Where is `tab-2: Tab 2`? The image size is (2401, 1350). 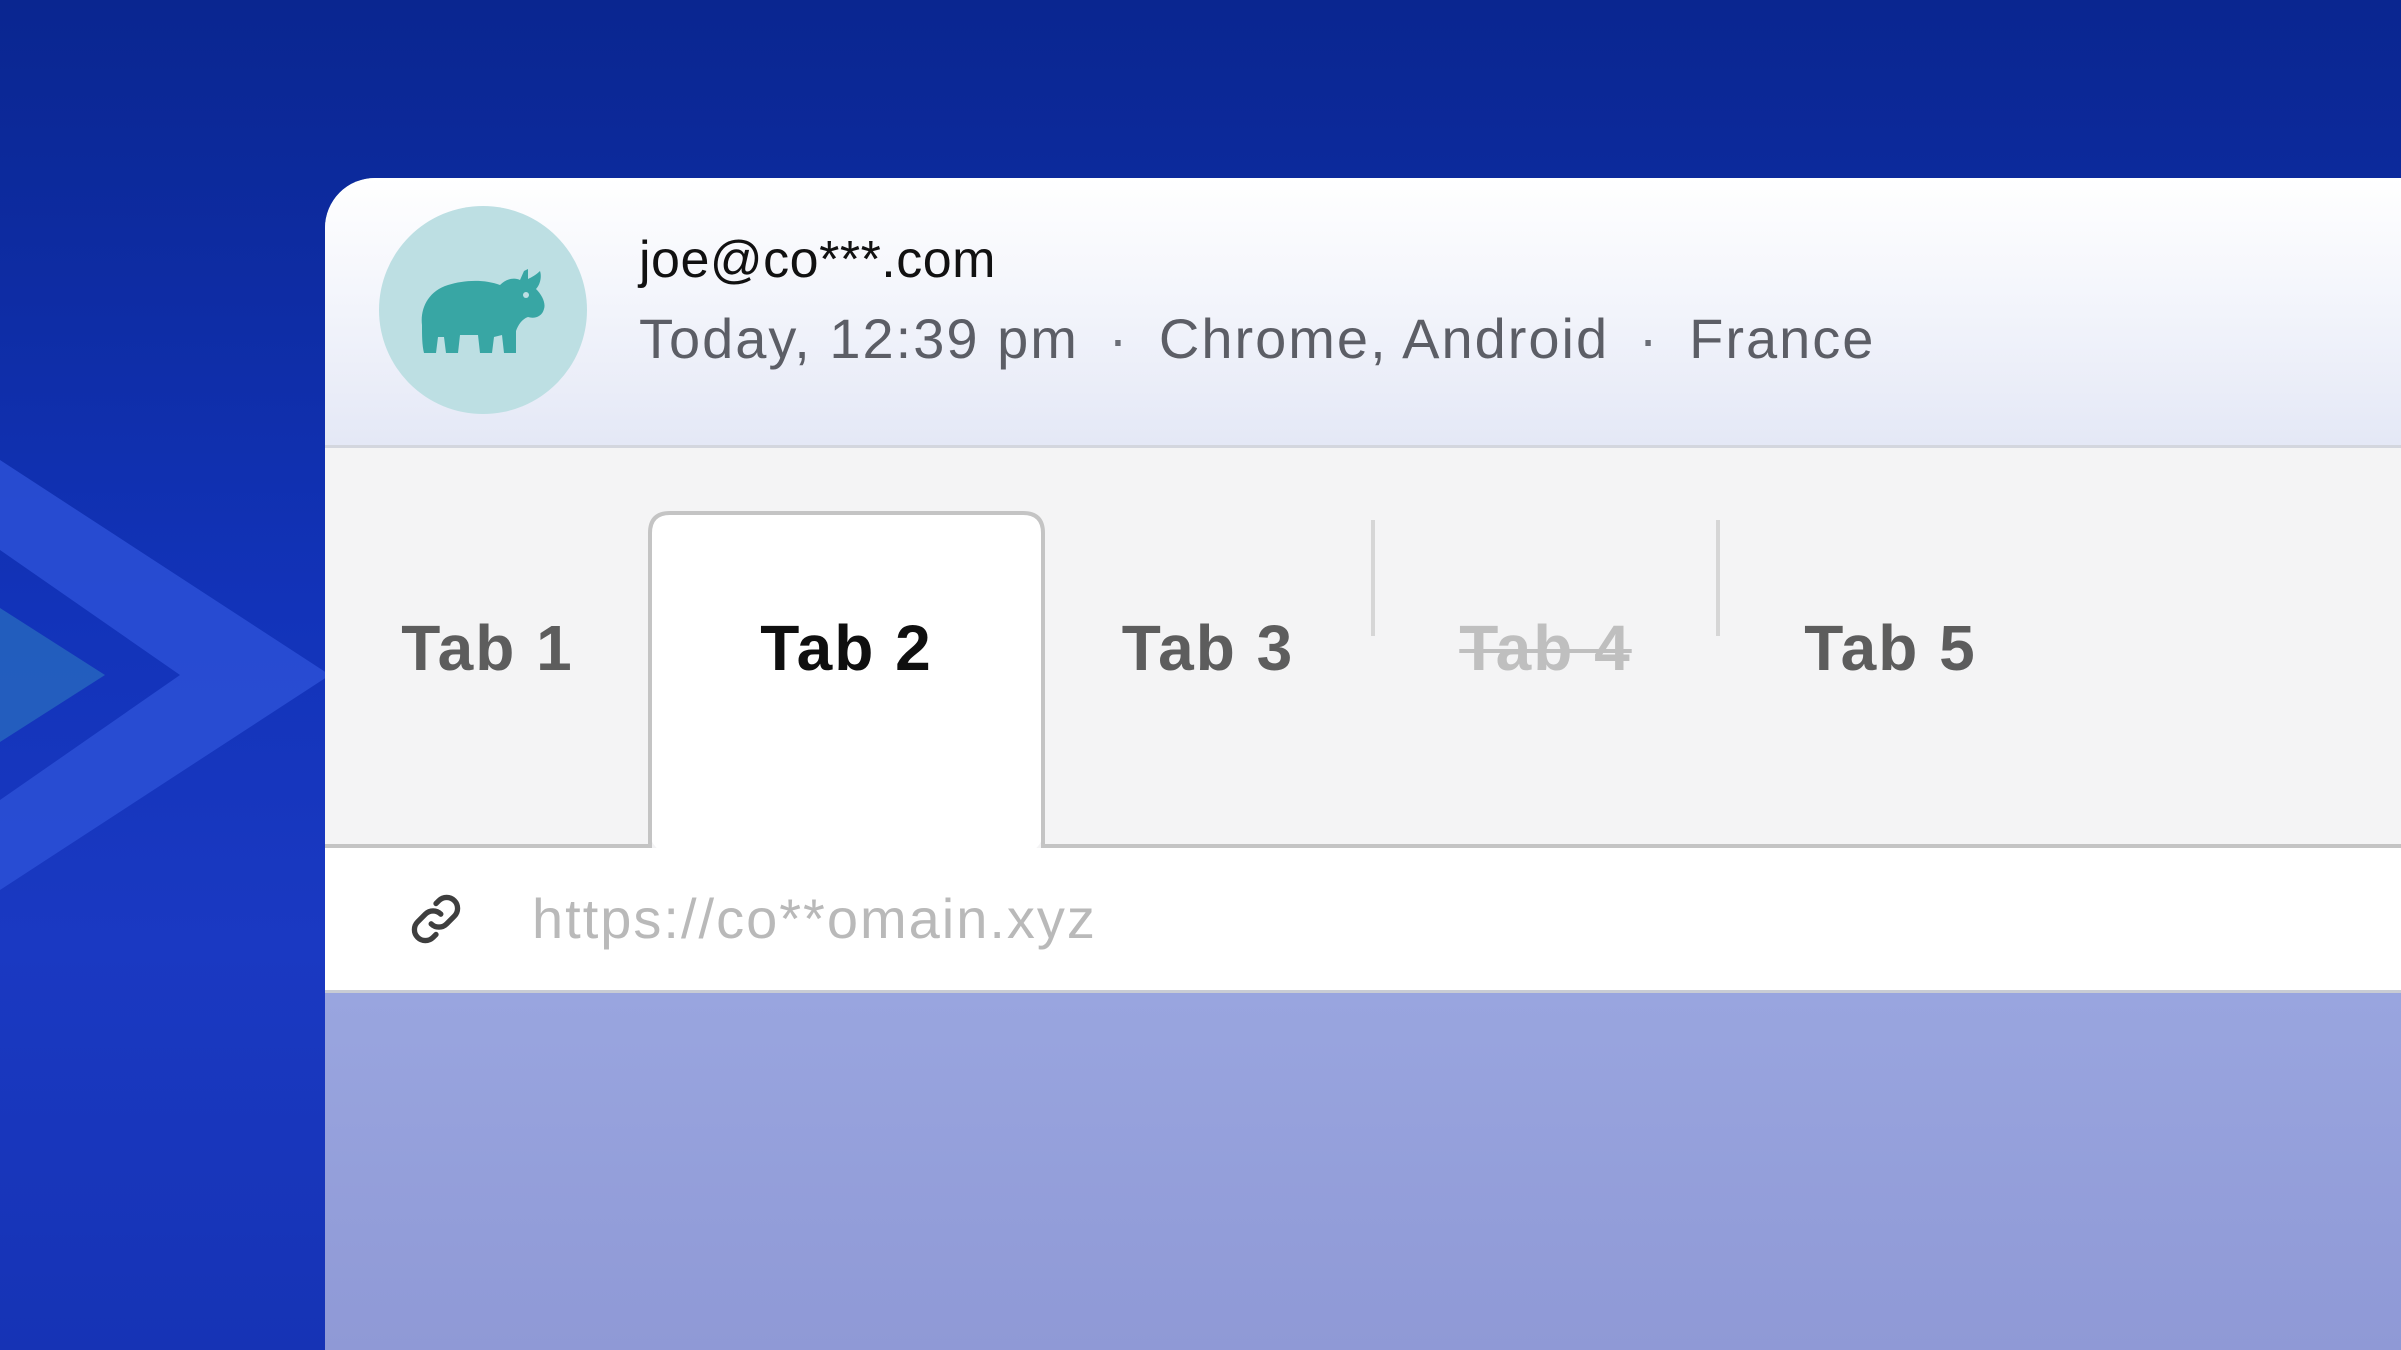
tab-2: Tab 2 is located at coordinates (846, 648).